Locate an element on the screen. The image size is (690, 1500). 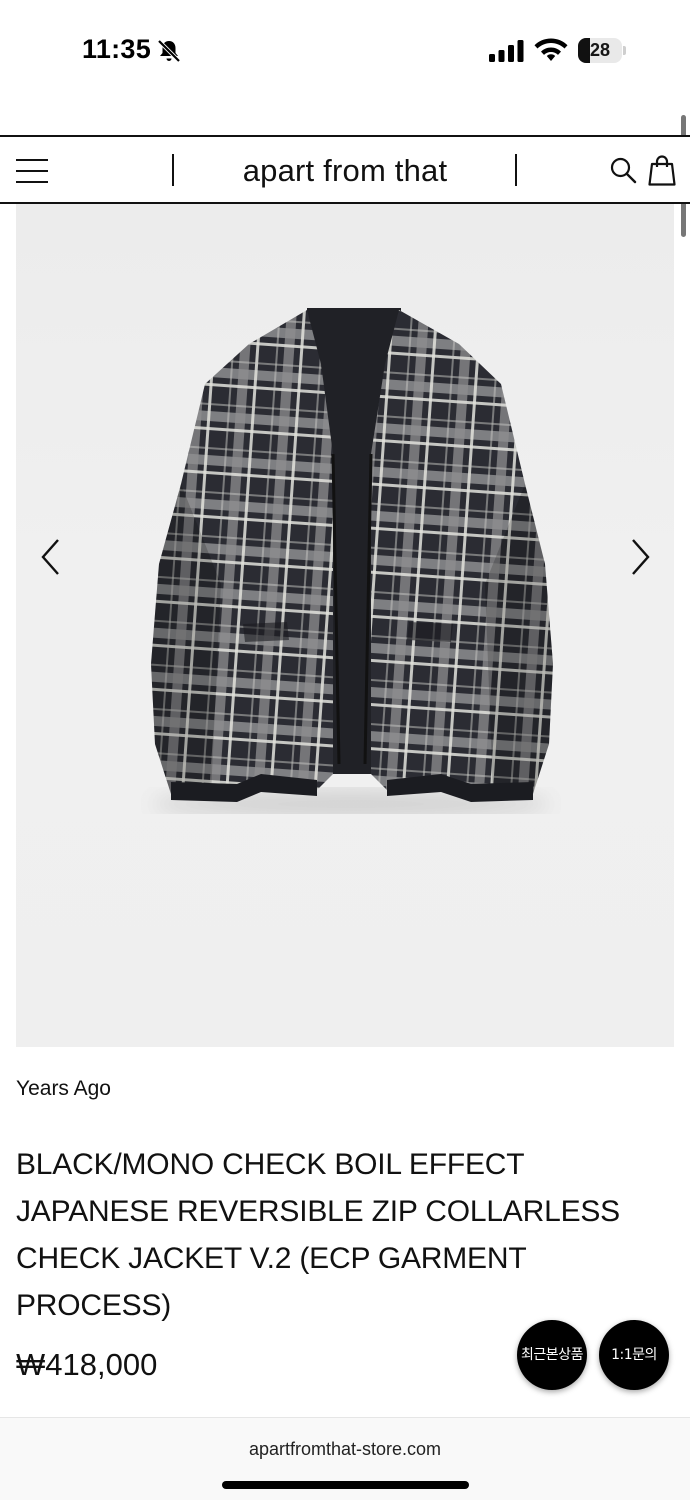
product-price: ₩418,000 is located at coordinates (87, 1364).